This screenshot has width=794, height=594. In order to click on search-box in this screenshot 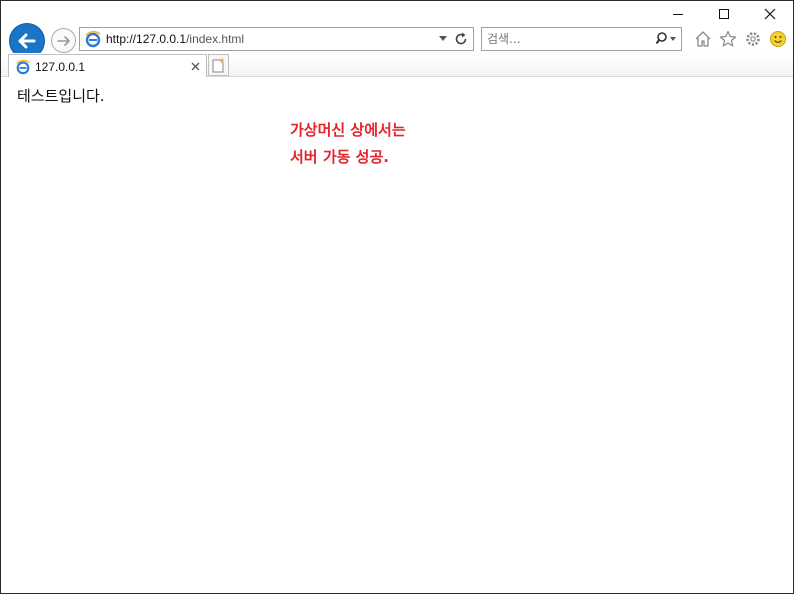, I will do `click(581, 39)`.